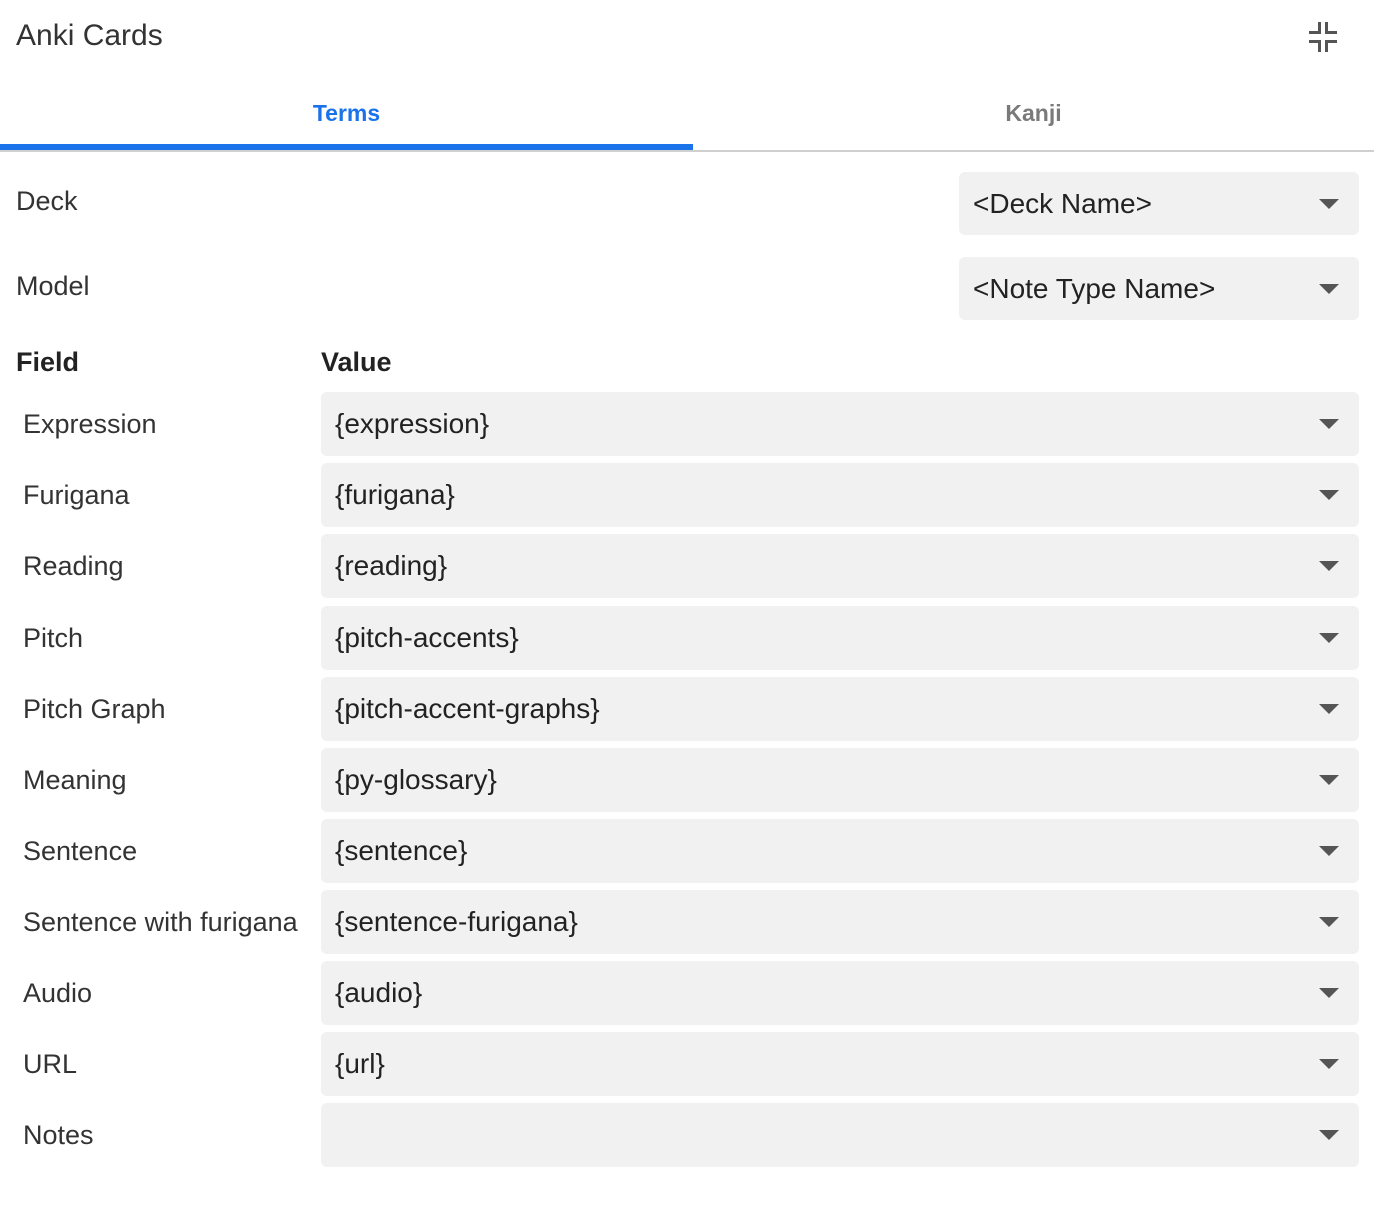 The height and width of the screenshot is (1232, 1374). What do you see at coordinates (346, 147) in the screenshot?
I see `active-tab-indicator` at bounding box center [346, 147].